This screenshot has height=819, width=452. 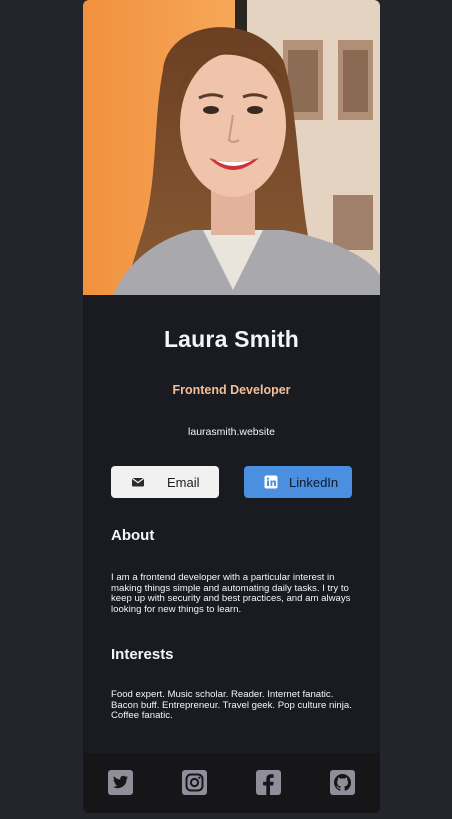 I want to click on email-button: Email, so click(x=165, y=482).